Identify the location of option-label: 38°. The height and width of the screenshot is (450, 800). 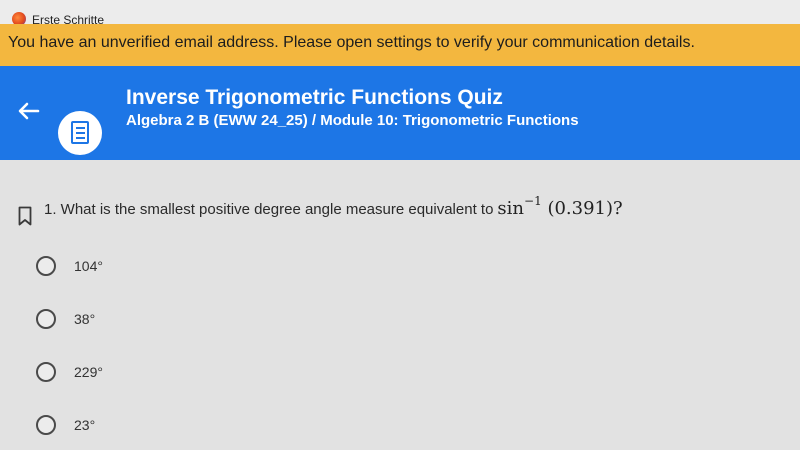
(85, 319).